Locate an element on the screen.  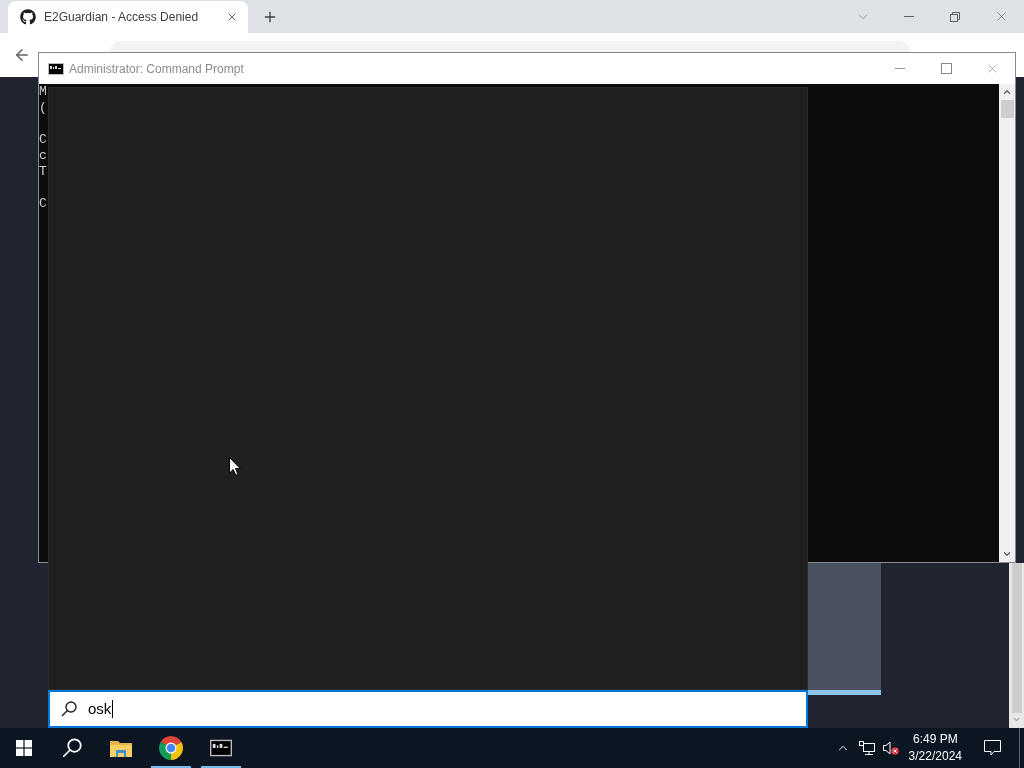
close-icon is located at coordinates (232, 17).